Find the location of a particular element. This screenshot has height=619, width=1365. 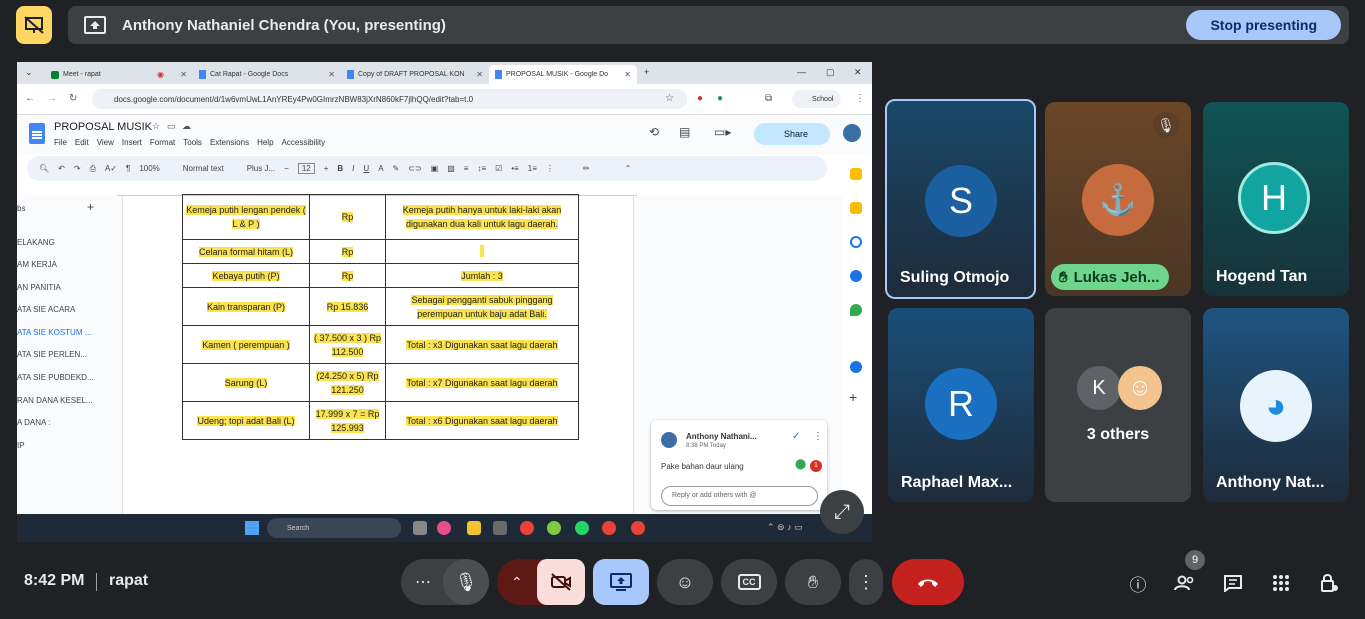

account-avatar is located at coordinates (852, 133).